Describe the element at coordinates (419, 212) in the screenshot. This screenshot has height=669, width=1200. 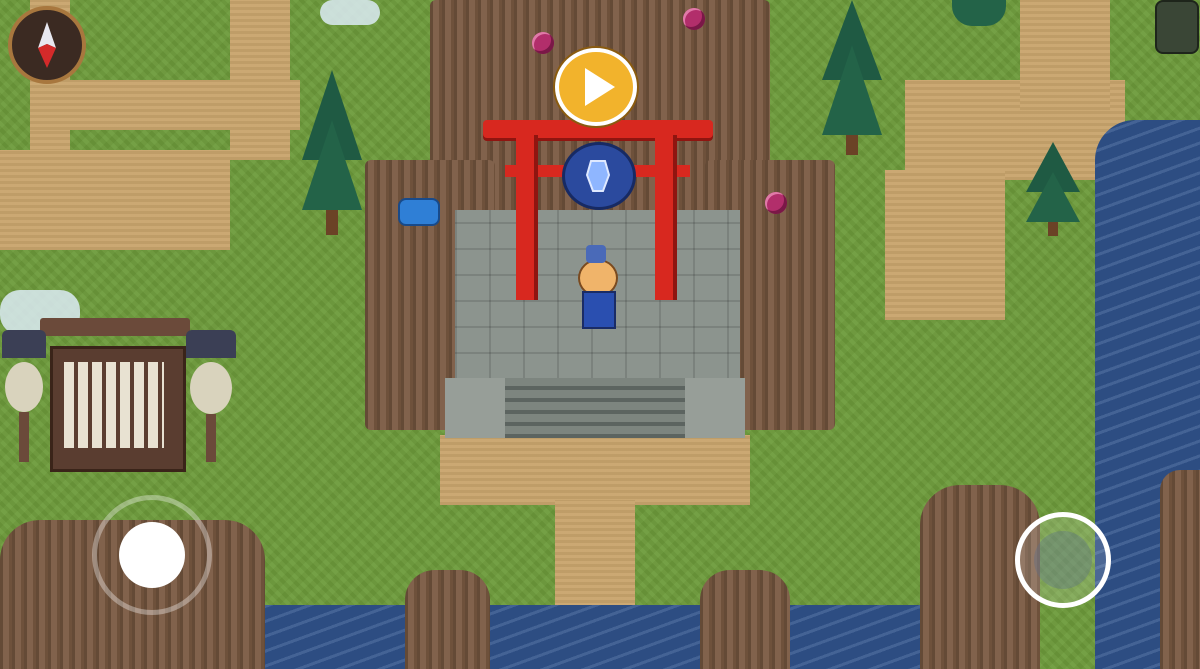
I see `blue-gem-icon` at that location.